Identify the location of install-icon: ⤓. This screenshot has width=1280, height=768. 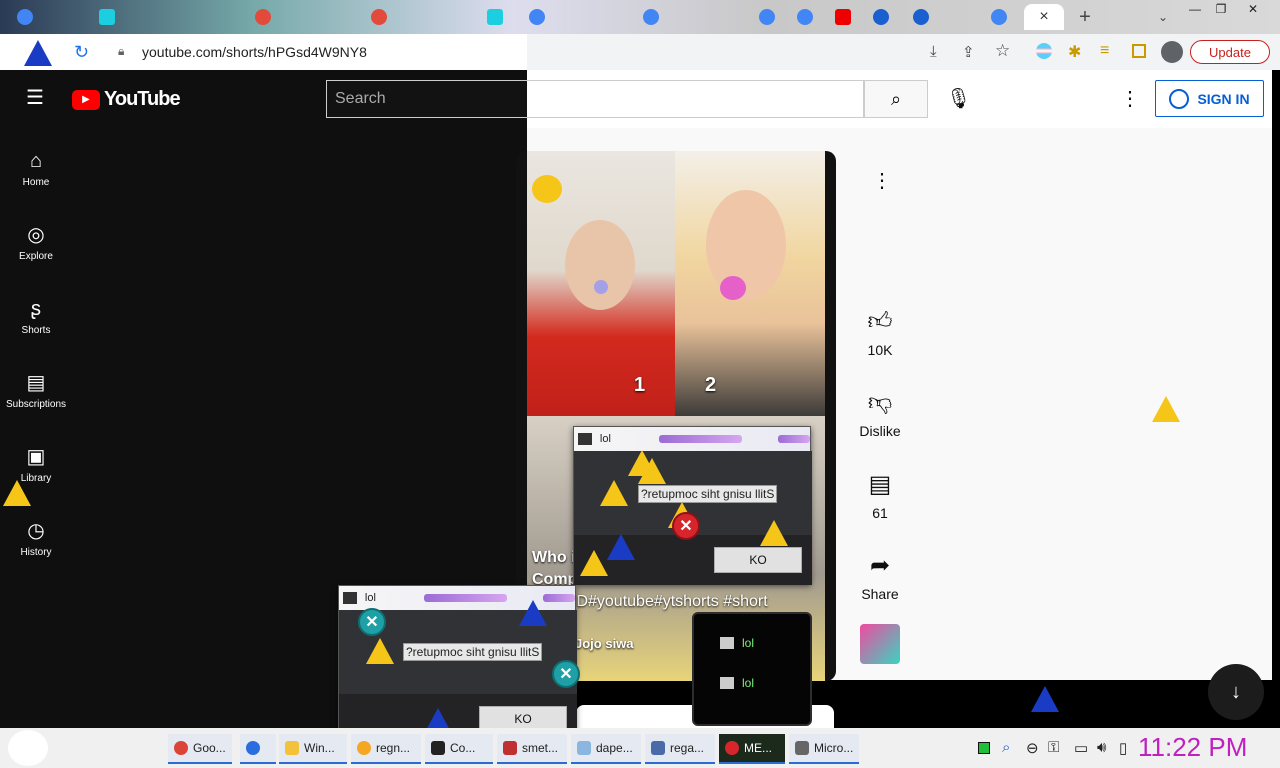
(933, 51).